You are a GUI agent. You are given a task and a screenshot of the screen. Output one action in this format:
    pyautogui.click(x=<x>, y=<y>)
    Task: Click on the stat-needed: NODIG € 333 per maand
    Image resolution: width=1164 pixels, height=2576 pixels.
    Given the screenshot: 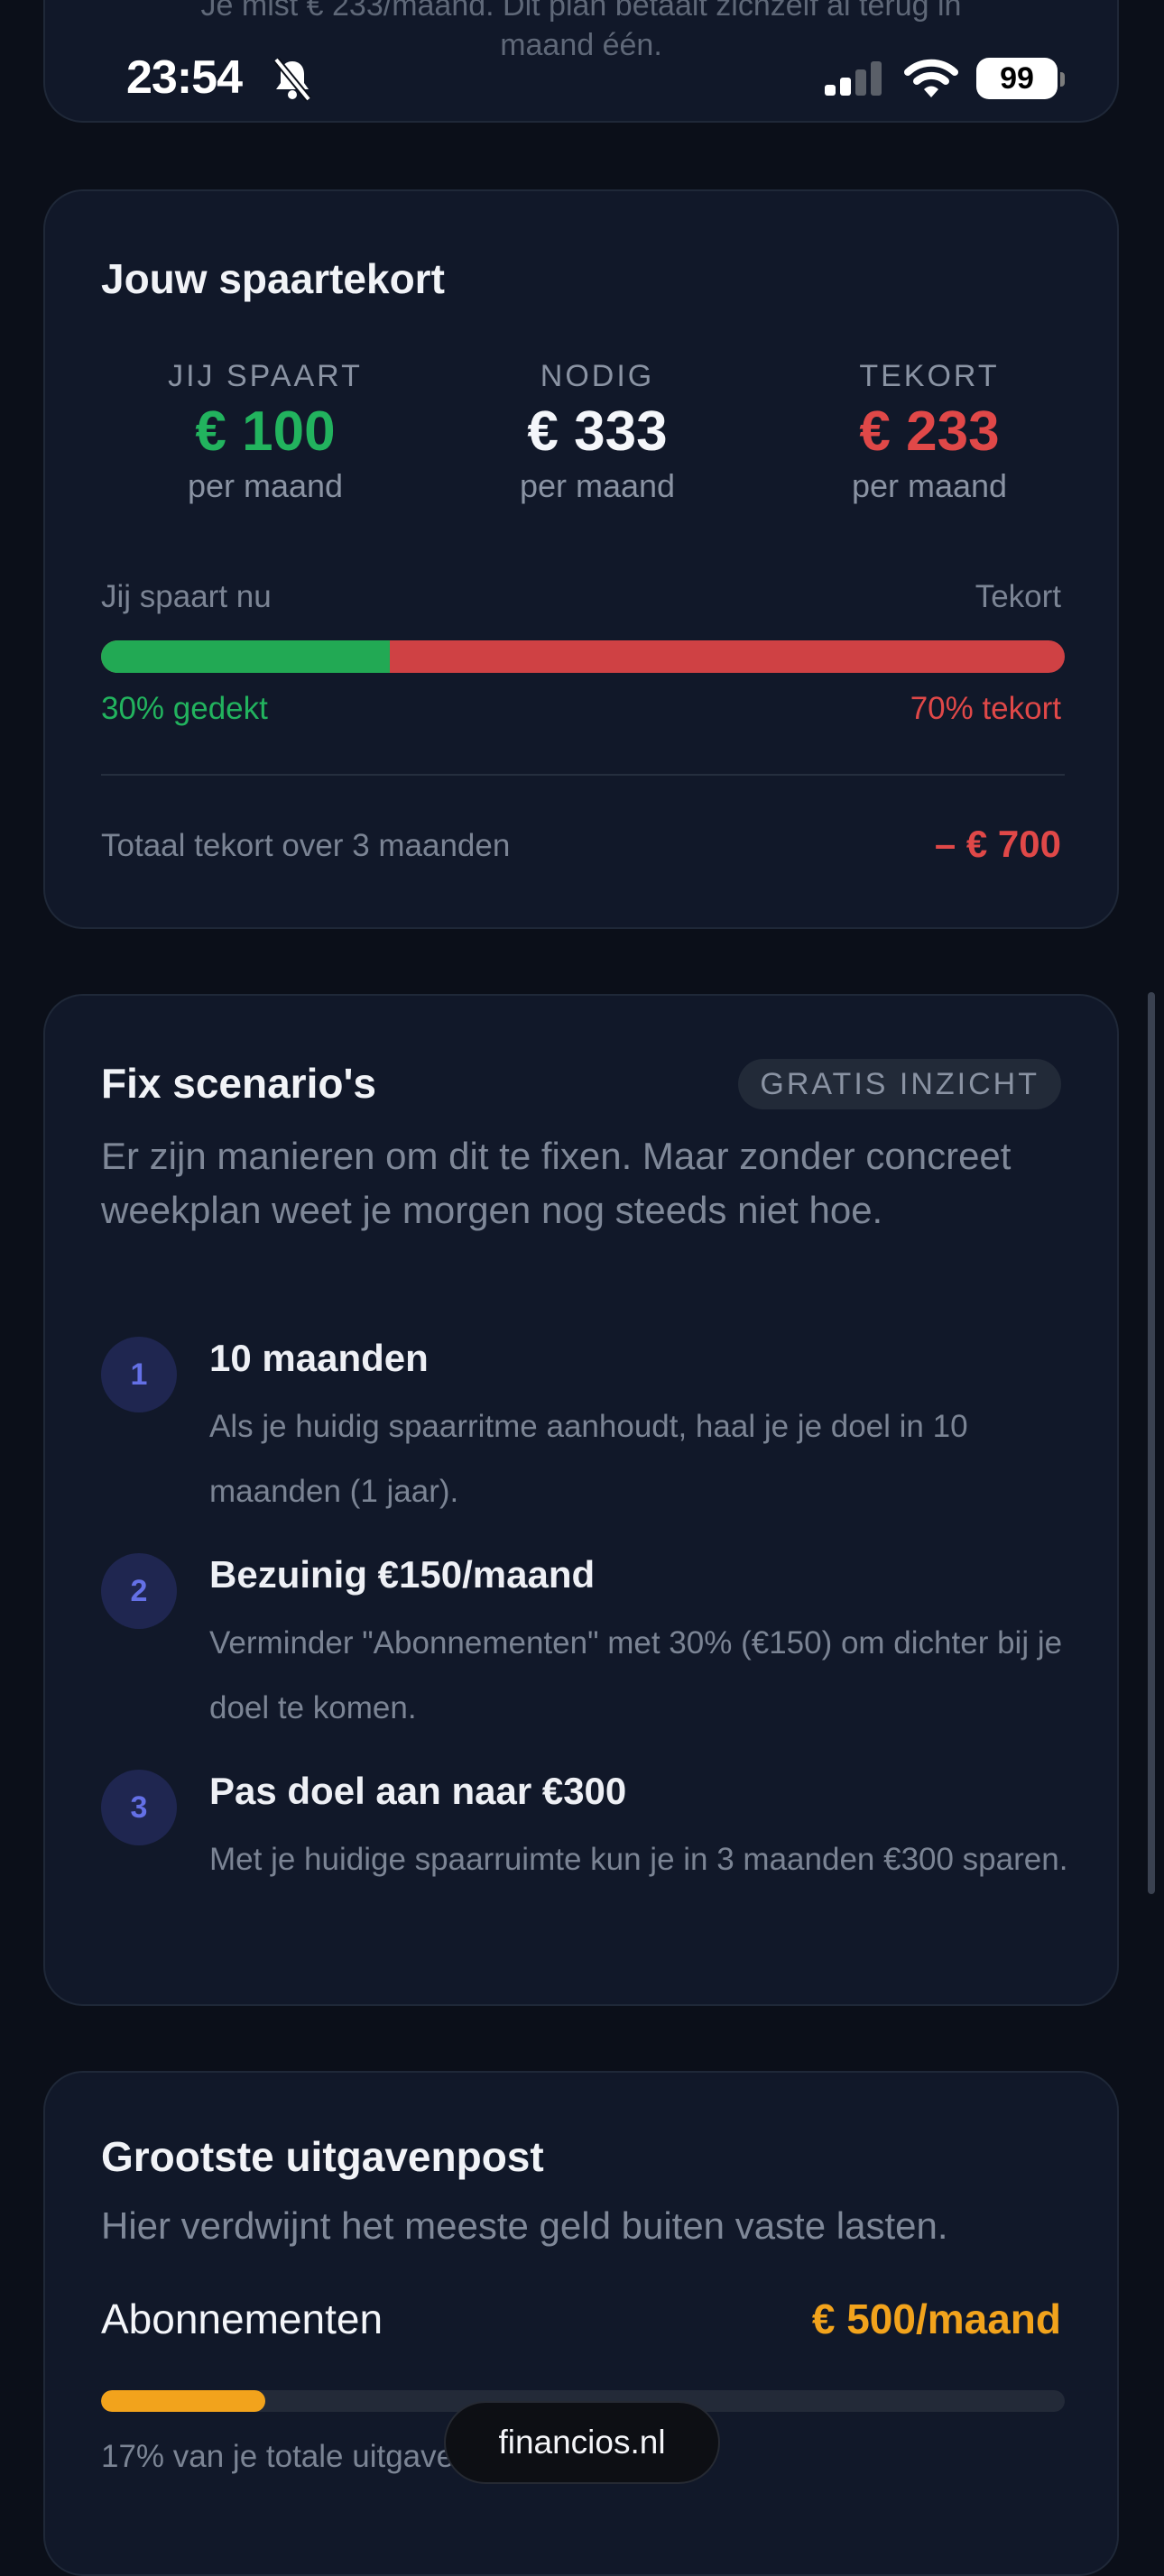 What is the action you would take?
    pyautogui.click(x=597, y=432)
    